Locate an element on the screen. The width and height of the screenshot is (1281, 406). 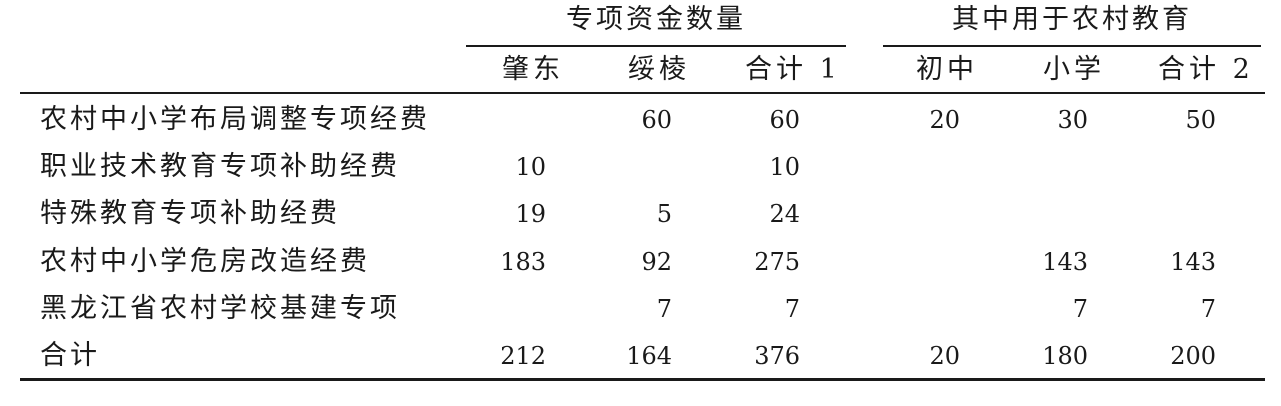
table-cell: 92 is located at coordinates (656, 262).